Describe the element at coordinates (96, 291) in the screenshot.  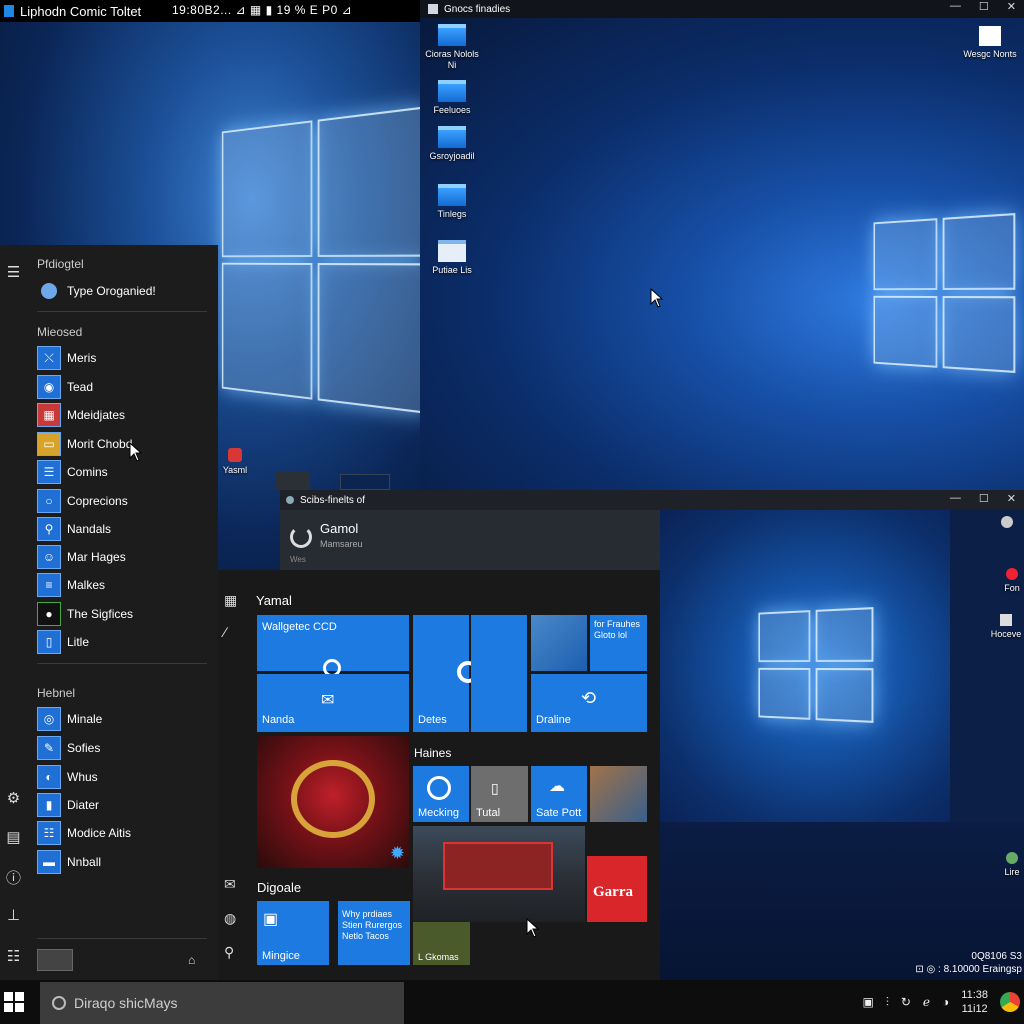
I see `search-item: Type Oroganied!` at that location.